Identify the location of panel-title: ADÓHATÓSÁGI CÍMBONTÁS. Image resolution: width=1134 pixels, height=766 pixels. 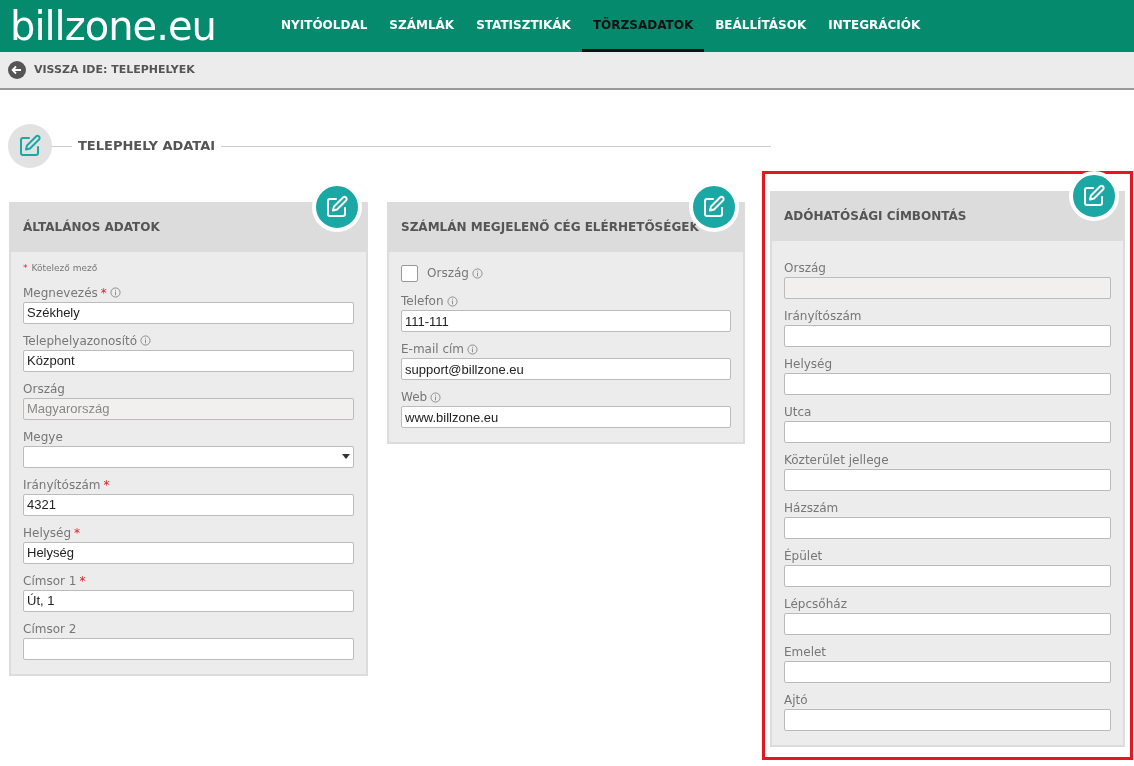
(947, 216).